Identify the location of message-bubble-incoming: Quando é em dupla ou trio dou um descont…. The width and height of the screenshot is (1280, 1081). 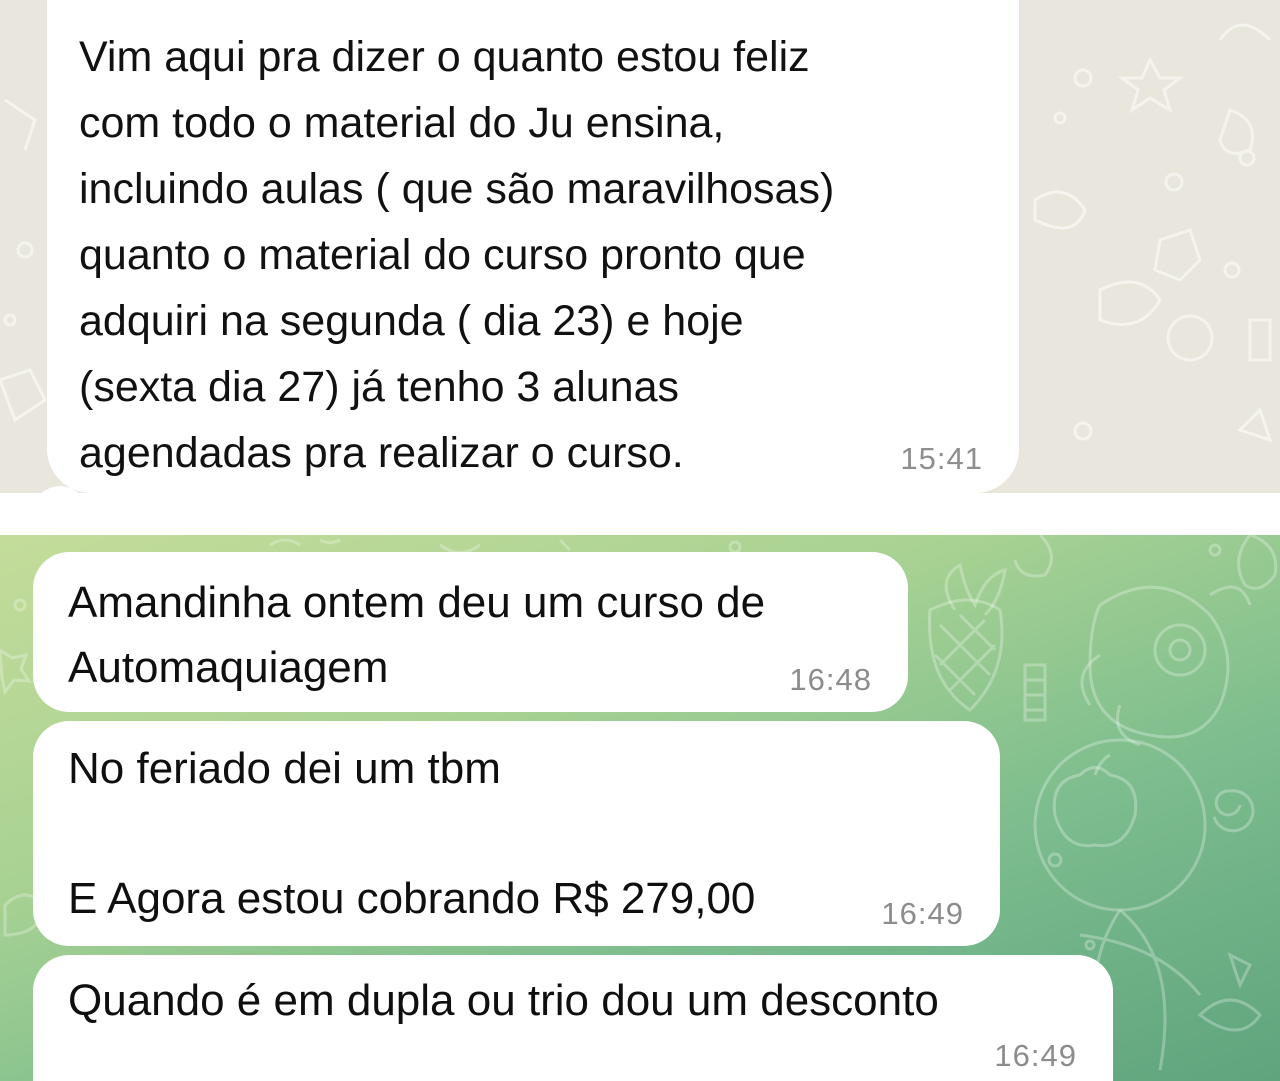
(573, 1018).